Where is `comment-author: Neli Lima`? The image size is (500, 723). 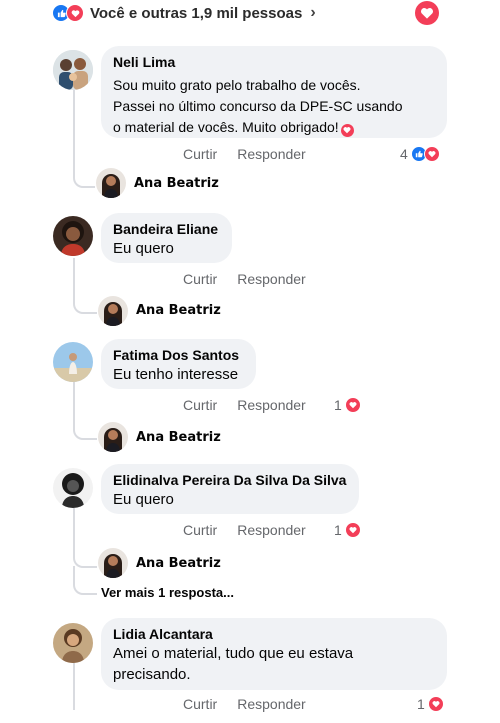
comment-author: Neli Lima is located at coordinates (274, 62).